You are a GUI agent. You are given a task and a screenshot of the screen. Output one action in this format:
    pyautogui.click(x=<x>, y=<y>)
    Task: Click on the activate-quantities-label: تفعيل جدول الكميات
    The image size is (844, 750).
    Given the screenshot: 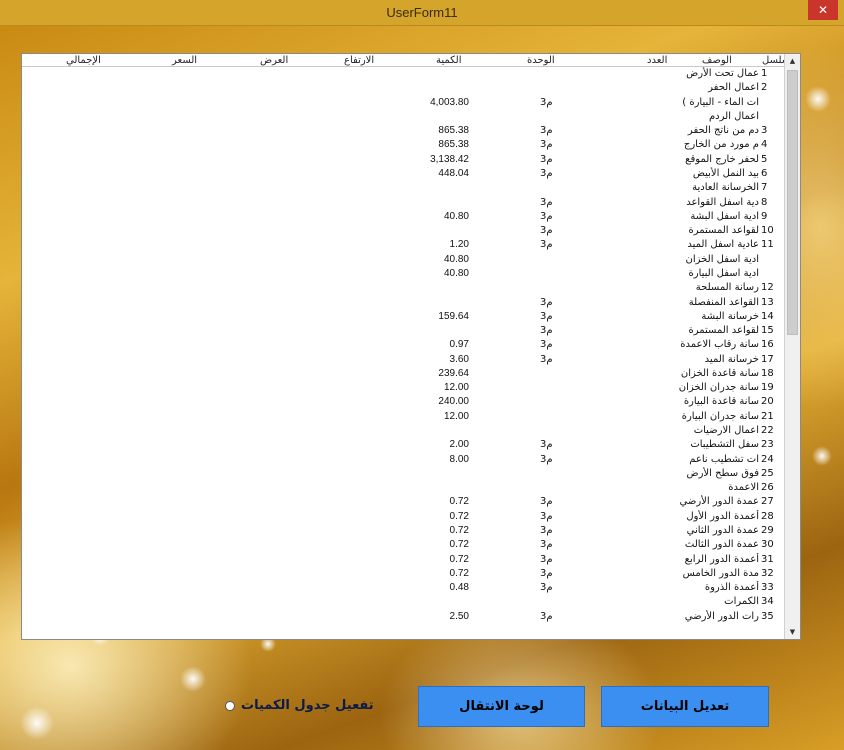 What is the action you would take?
    pyautogui.click(x=307, y=705)
    